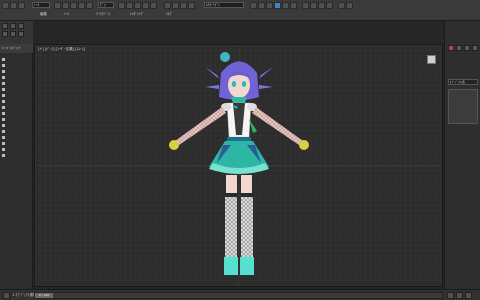 This screenshot has height=300, width=480. What do you see at coordinates (13, 26) in the screenshot?
I see `modify-icon` at bounding box center [13, 26].